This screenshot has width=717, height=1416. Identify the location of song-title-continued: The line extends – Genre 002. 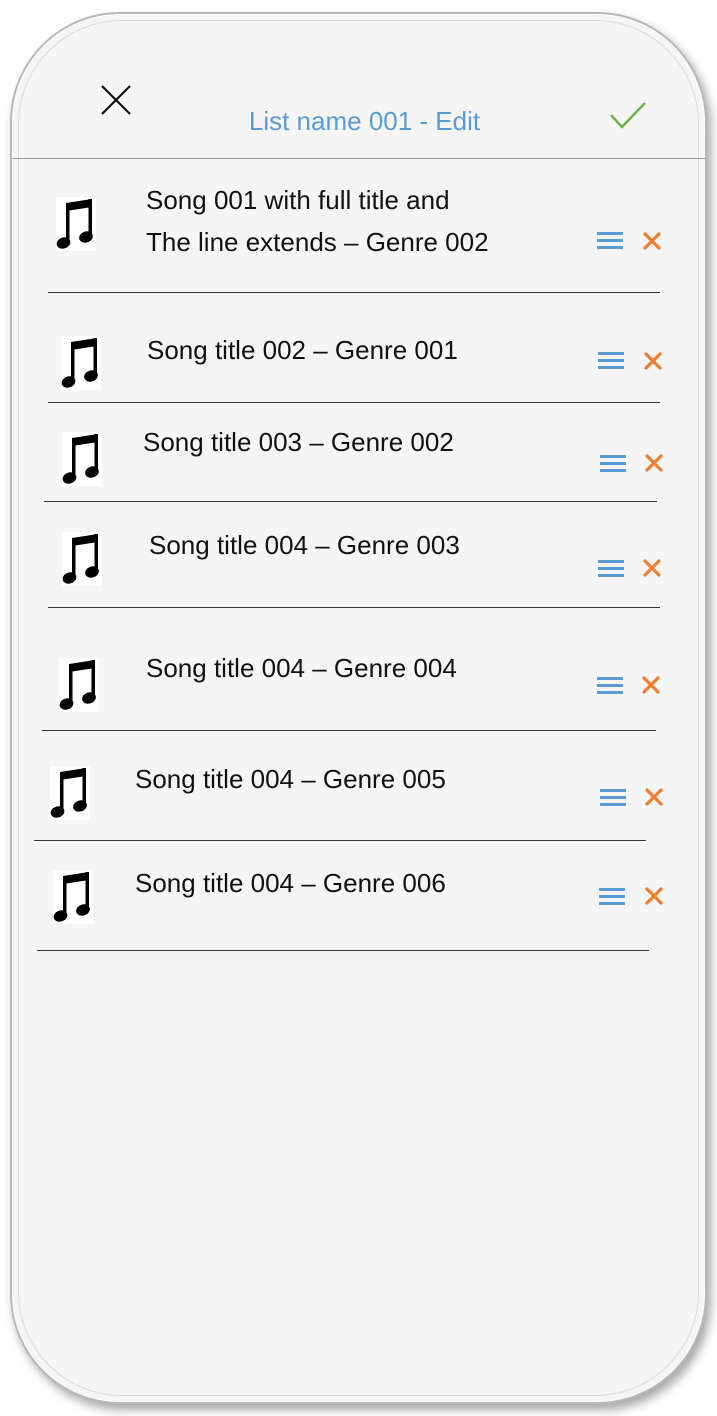
(317, 242).